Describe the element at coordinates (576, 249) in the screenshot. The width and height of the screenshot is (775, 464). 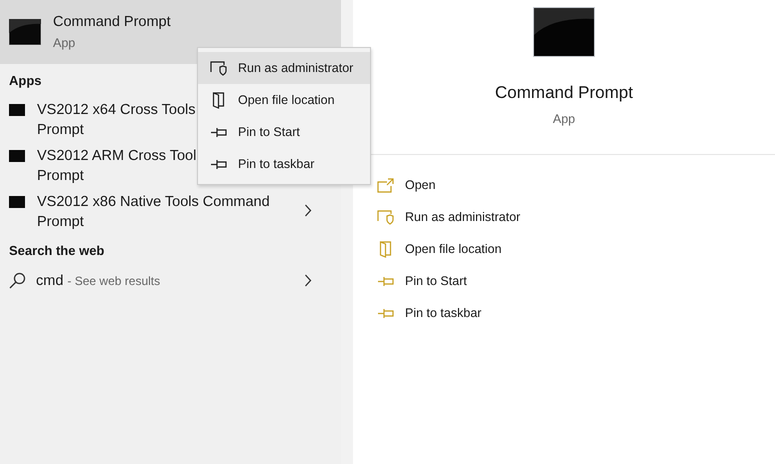
I see `action-item: Open file location` at that location.